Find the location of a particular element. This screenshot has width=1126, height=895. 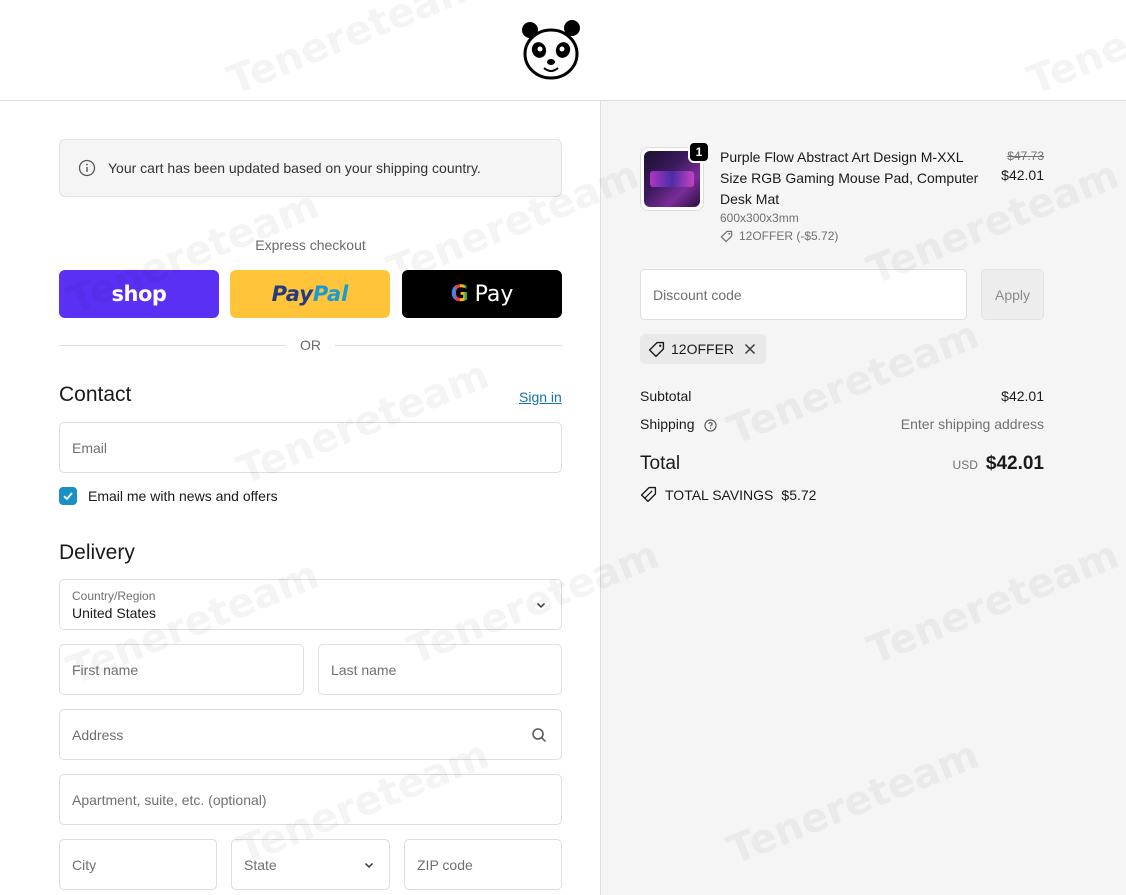

paypal-label-part1: Pay is located at coordinates (292, 294).